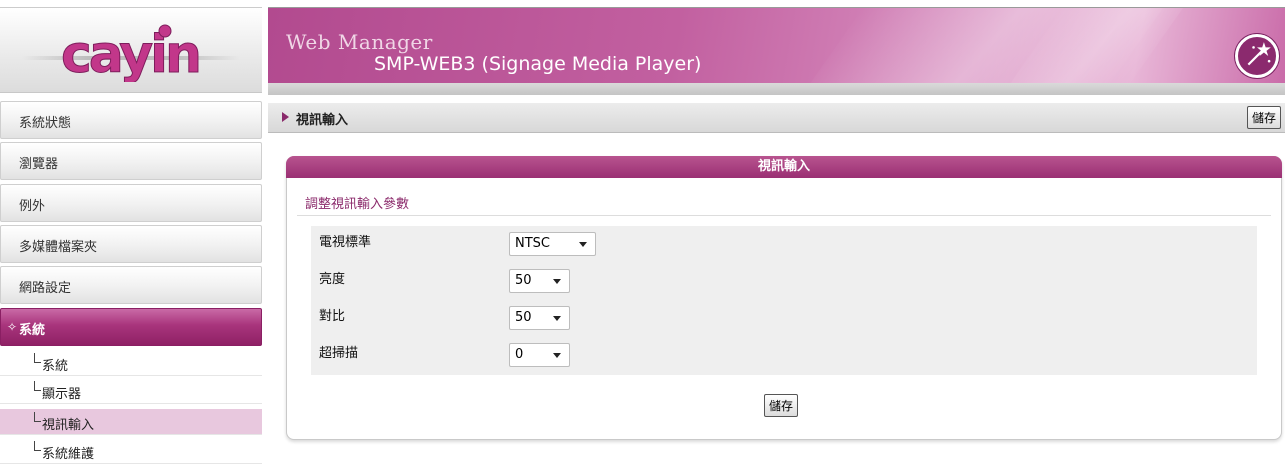 This screenshot has height=468, width=1285. What do you see at coordinates (45, 123) in the screenshot?
I see `sidebar-item-label: 系統狀態` at bounding box center [45, 123].